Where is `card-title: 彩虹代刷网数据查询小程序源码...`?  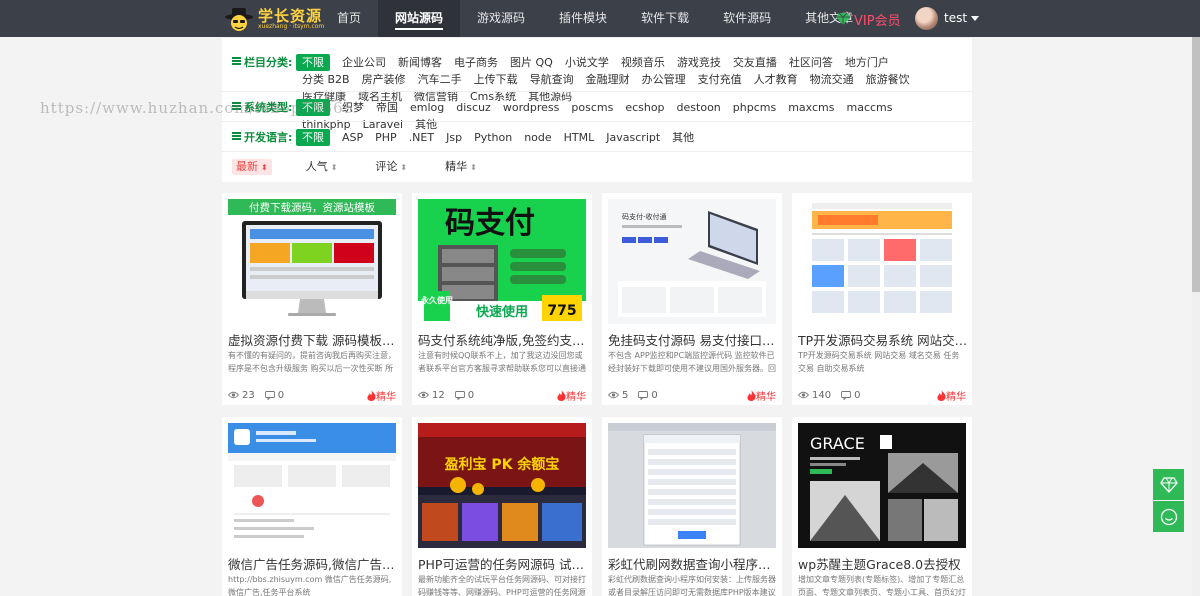
card-title: 彩虹代刷网数据查询小程序源码... is located at coordinates (693, 563).